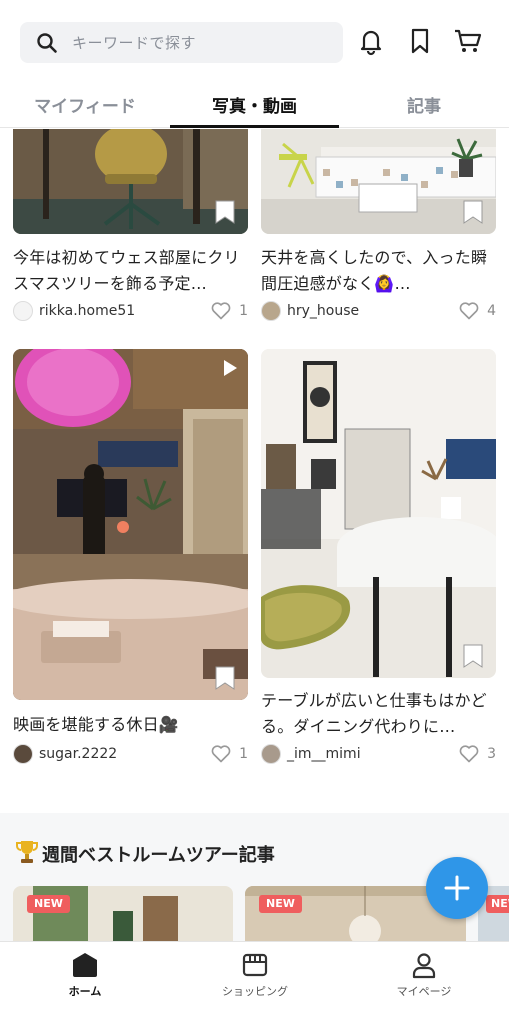  Describe the element at coordinates (85, 104) in the screenshot. I see `tab-myfeed: マイフィード` at that location.